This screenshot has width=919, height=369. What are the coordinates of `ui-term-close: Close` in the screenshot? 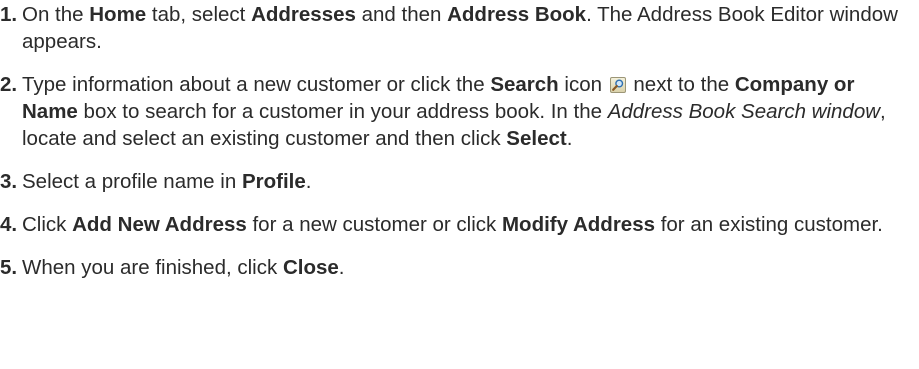 It's located at (310, 267).